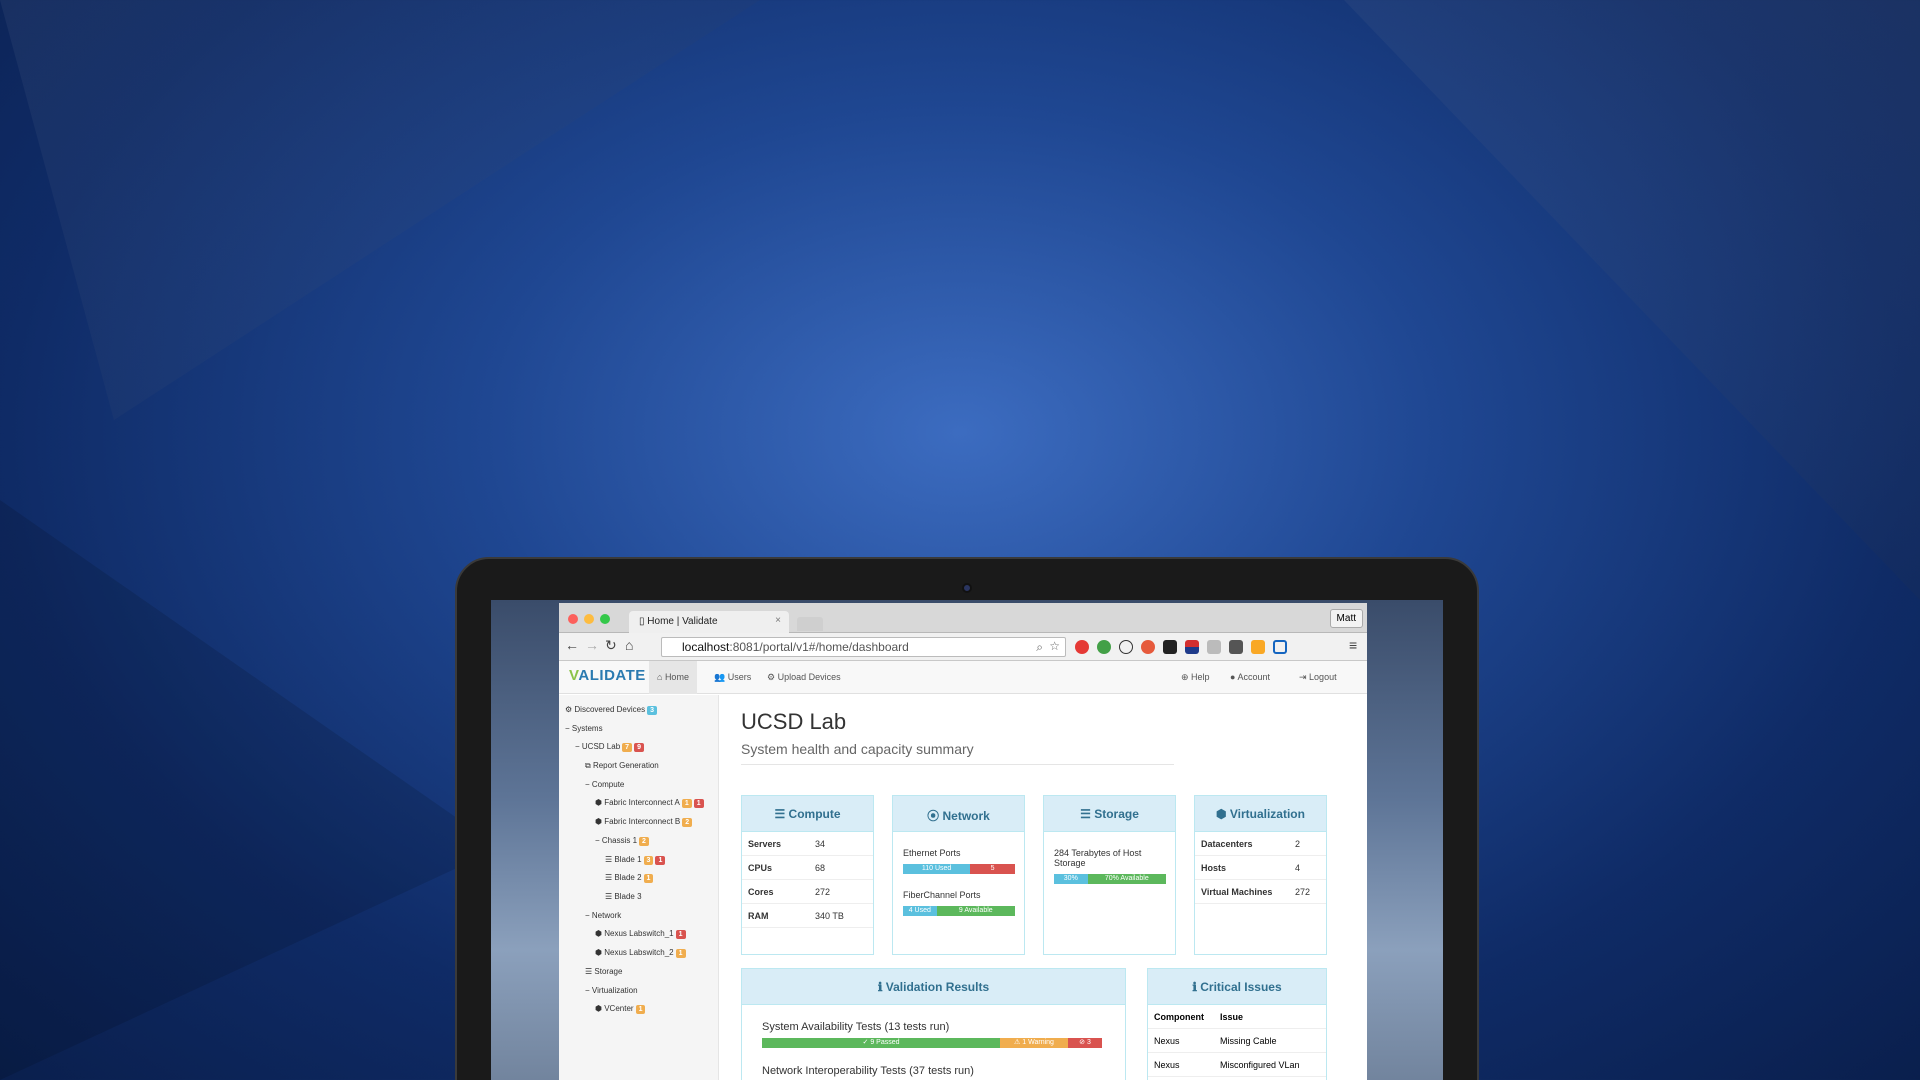  Describe the element at coordinates (706, 647) in the screenshot. I see `url-host: localhost` at that location.